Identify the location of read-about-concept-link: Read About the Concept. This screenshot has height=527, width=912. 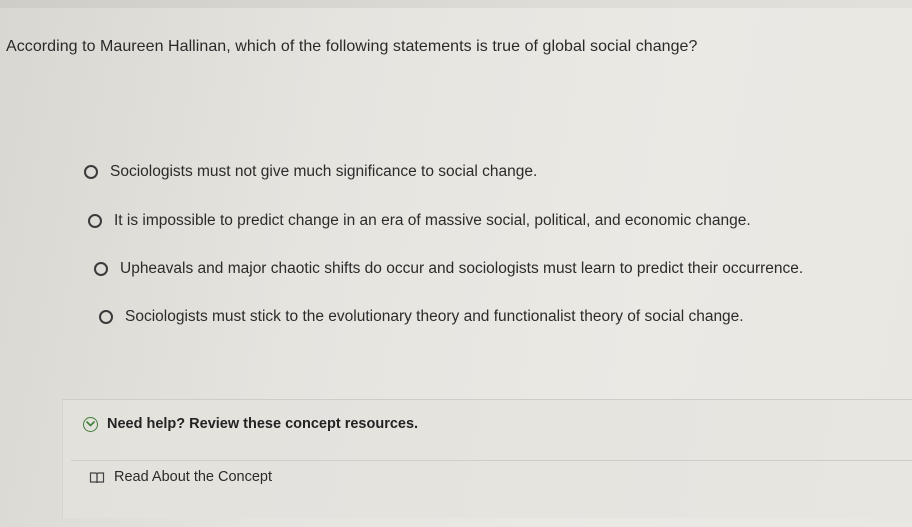
(180, 477).